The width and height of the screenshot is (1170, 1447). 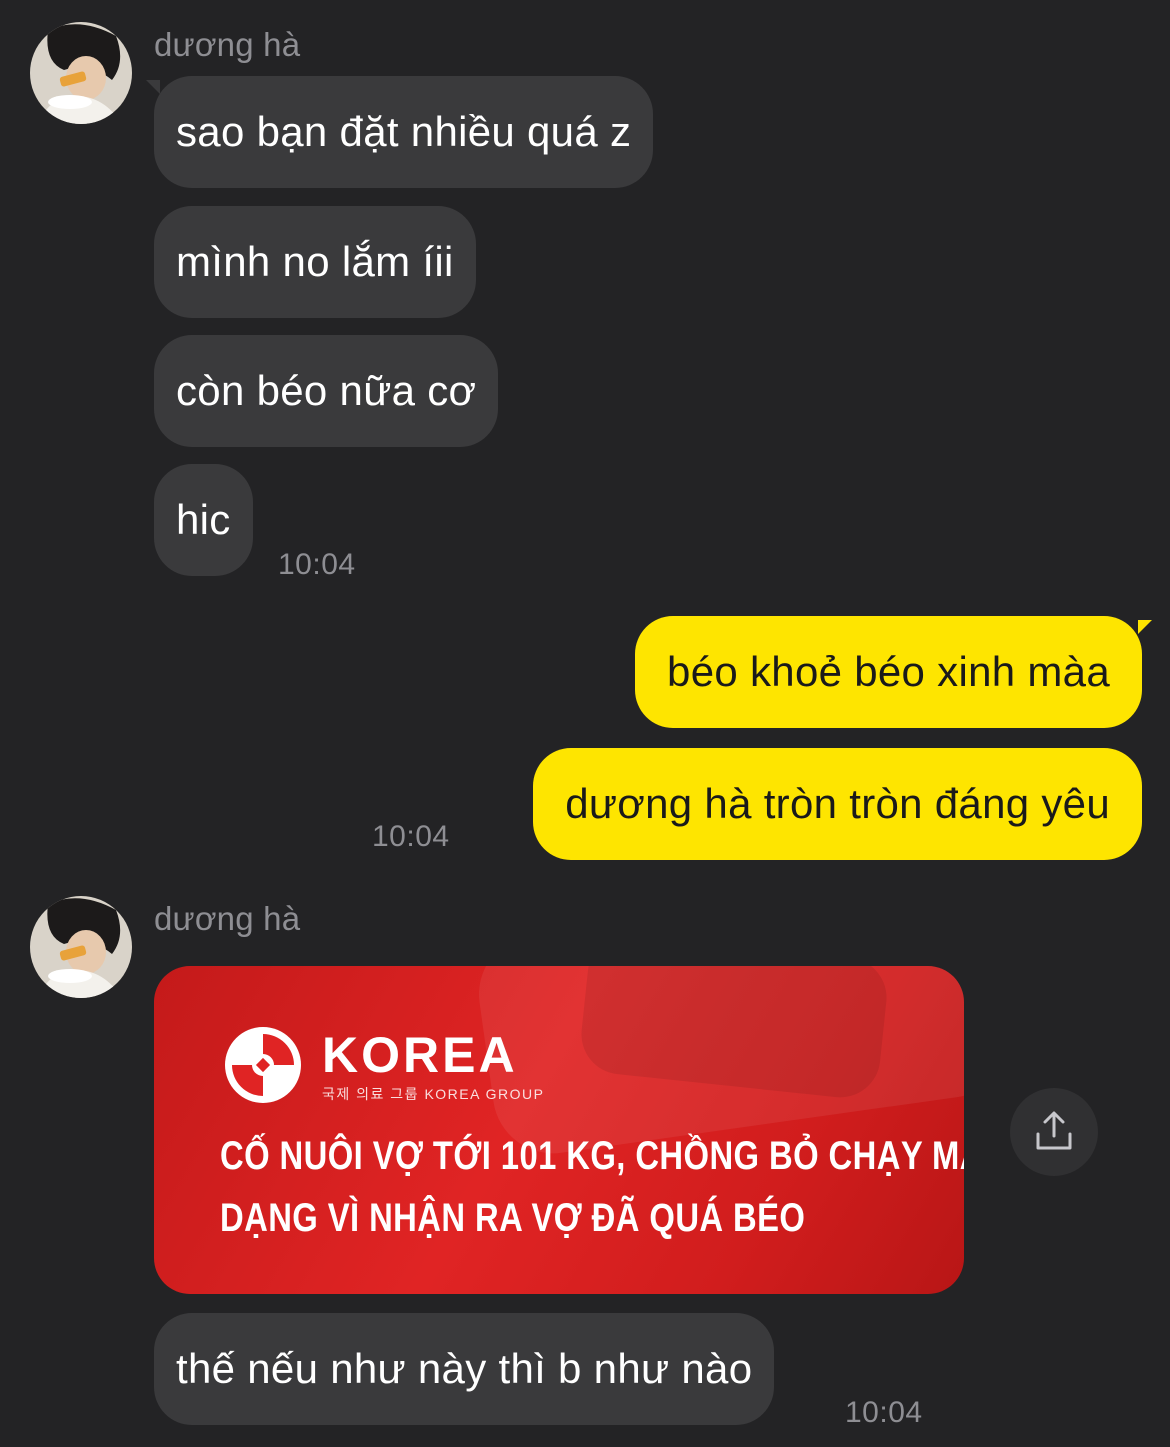 I want to click on brand-subtitle: 국제 의료 그룹 KOREA GROUP, so click(x=433, y=1094).